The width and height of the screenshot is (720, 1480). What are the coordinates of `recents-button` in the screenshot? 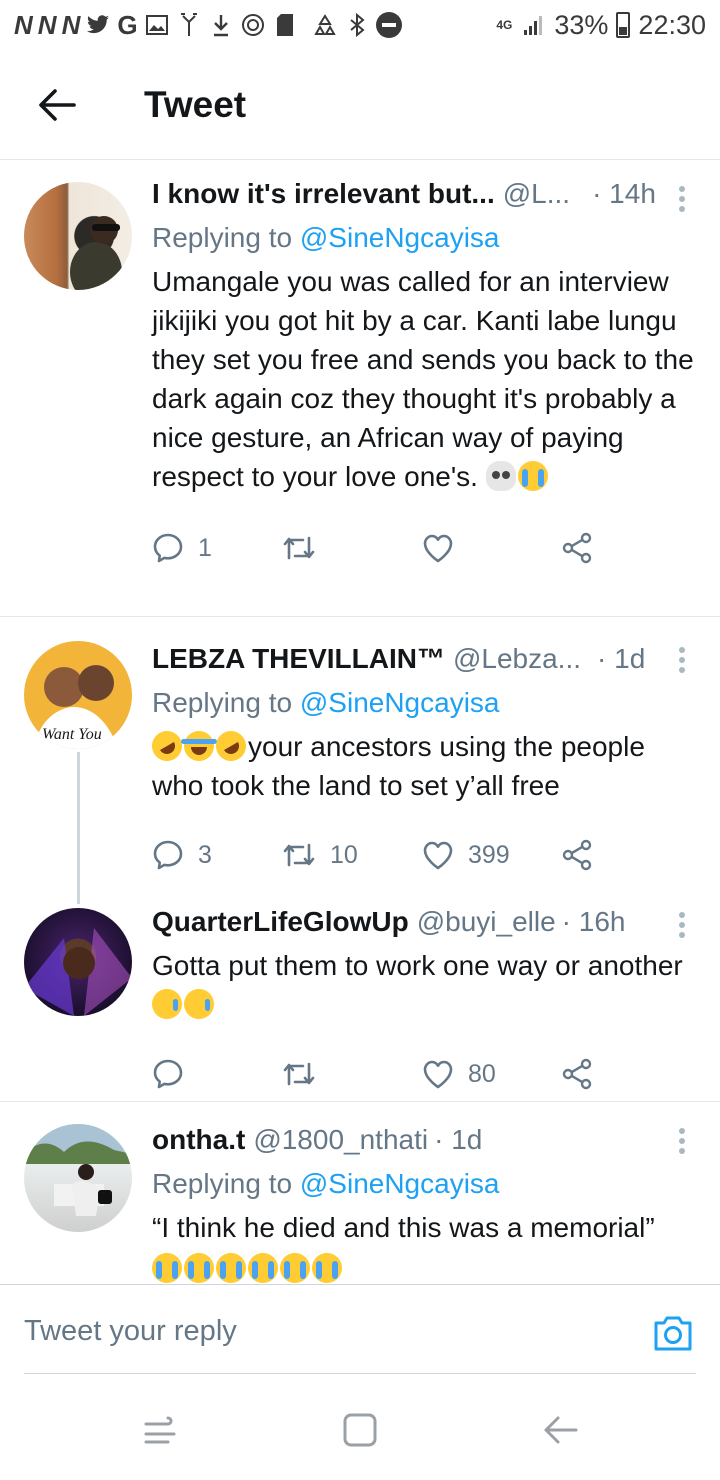 It's located at (160, 1430).